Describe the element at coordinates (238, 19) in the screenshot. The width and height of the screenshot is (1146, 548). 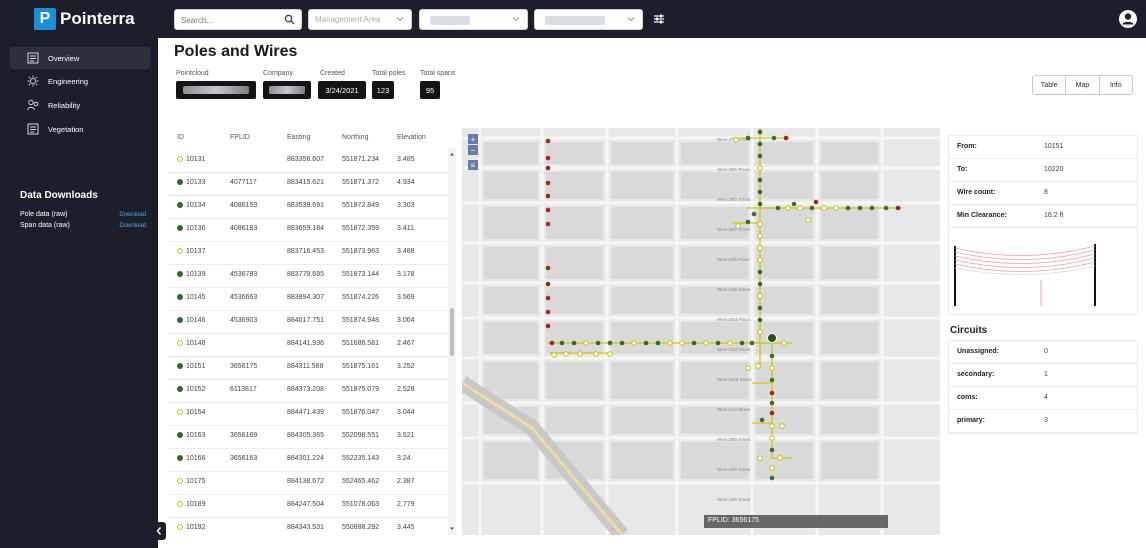
I see `search-box` at that location.